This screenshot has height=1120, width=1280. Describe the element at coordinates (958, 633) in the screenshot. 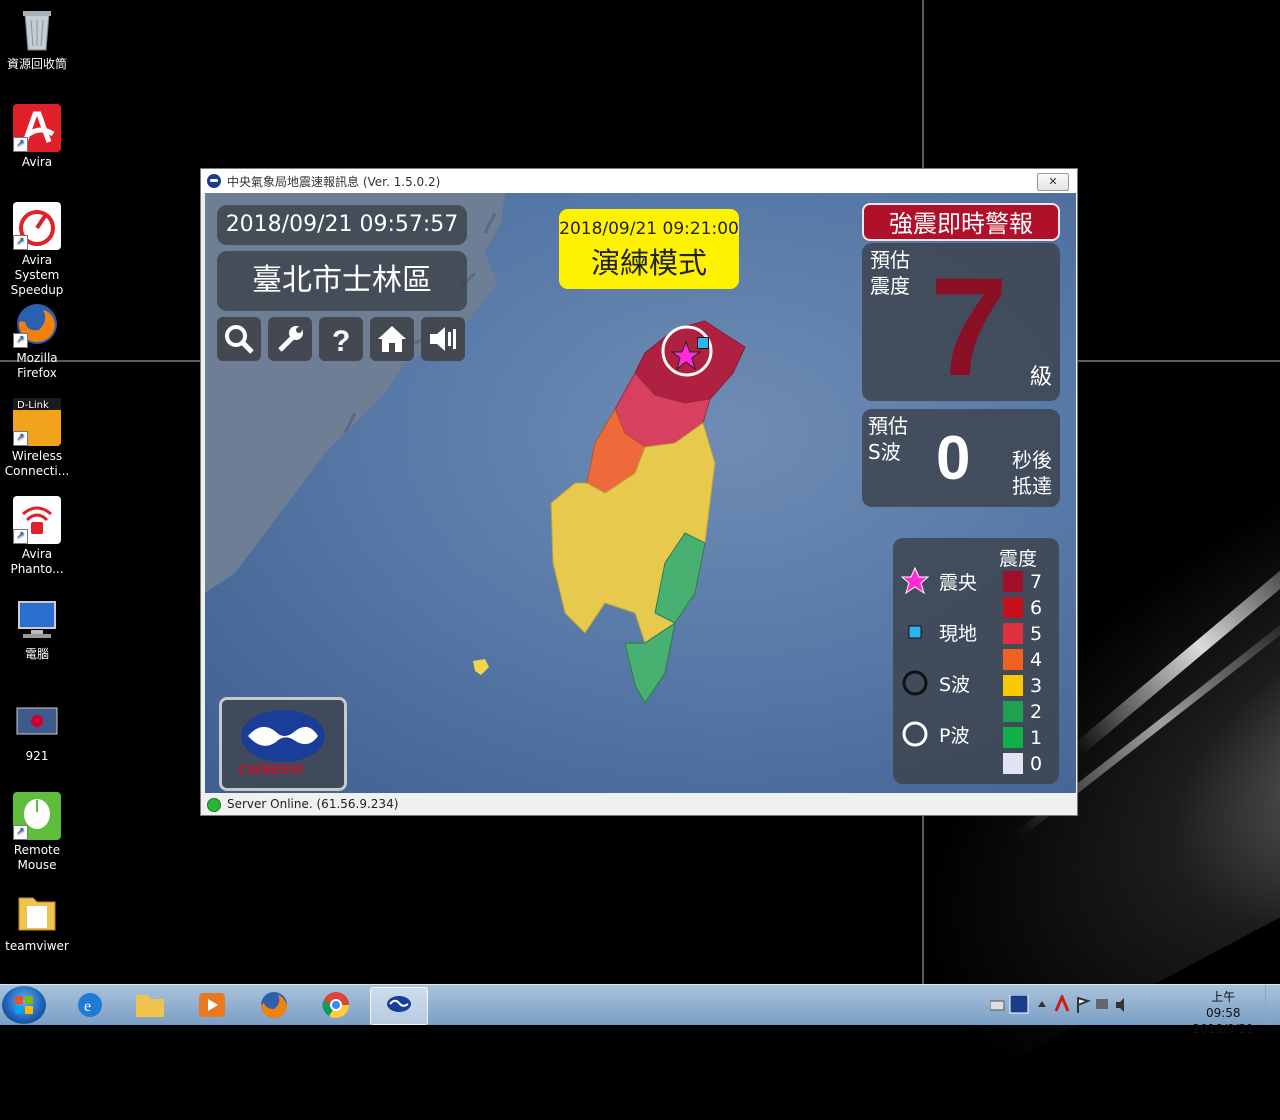

I see `legend-label: 現地` at that location.